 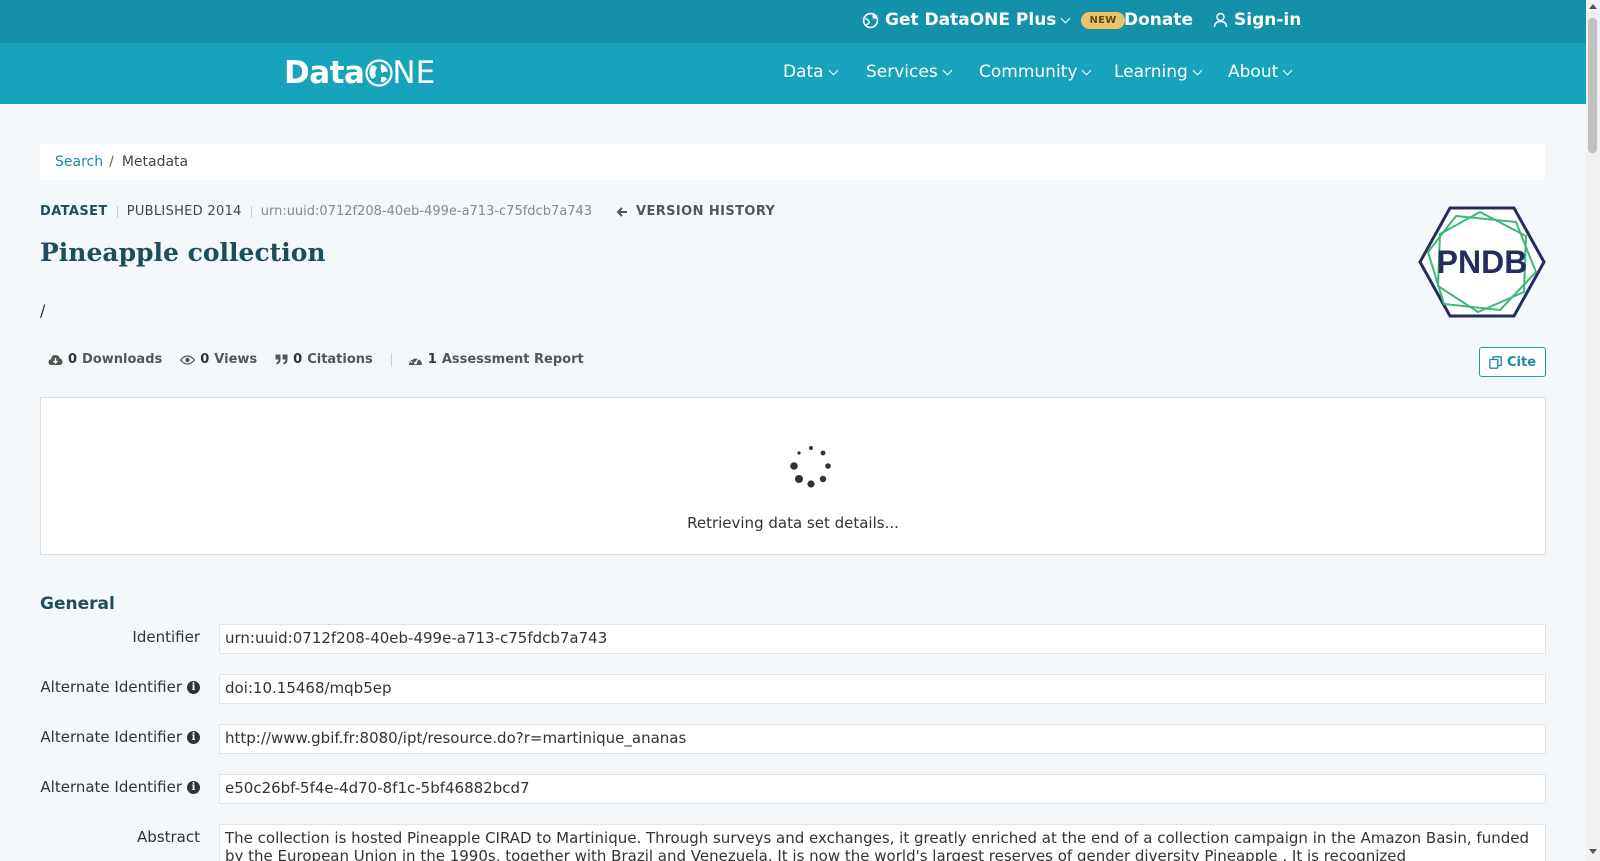 What do you see at coordinates (1028, 72) in the screenshot?
I see `nav-community-label: Community` at bounding box center [1028, 72].